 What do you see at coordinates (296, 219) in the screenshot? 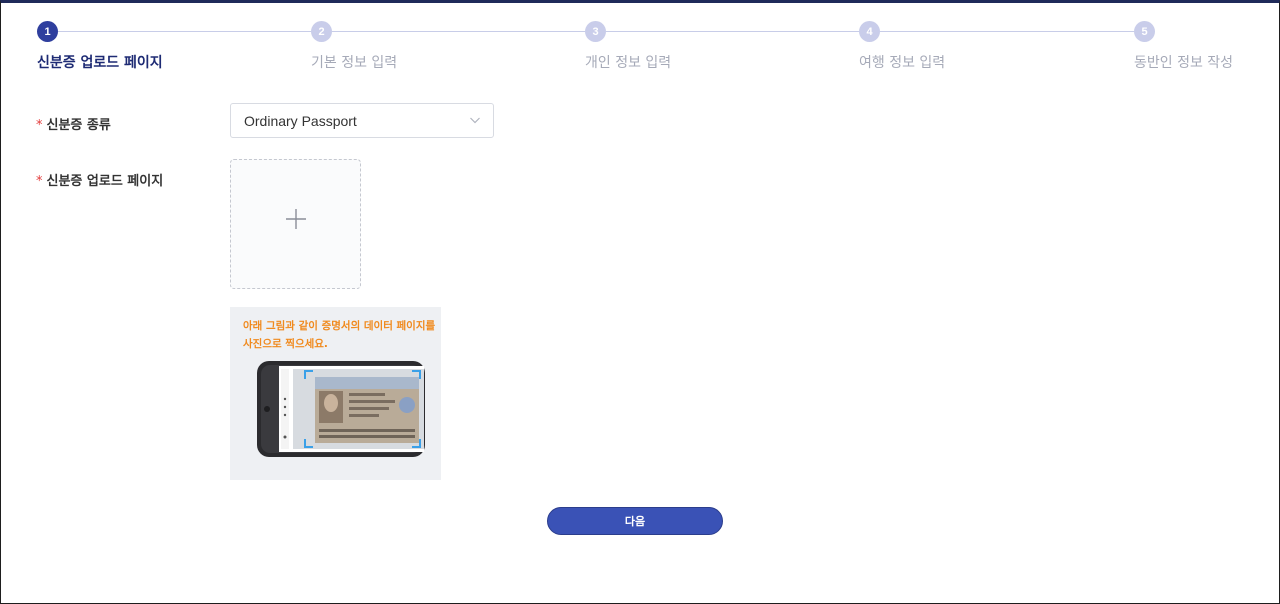
I see `plus-icon` at bounding box center [296, 219].